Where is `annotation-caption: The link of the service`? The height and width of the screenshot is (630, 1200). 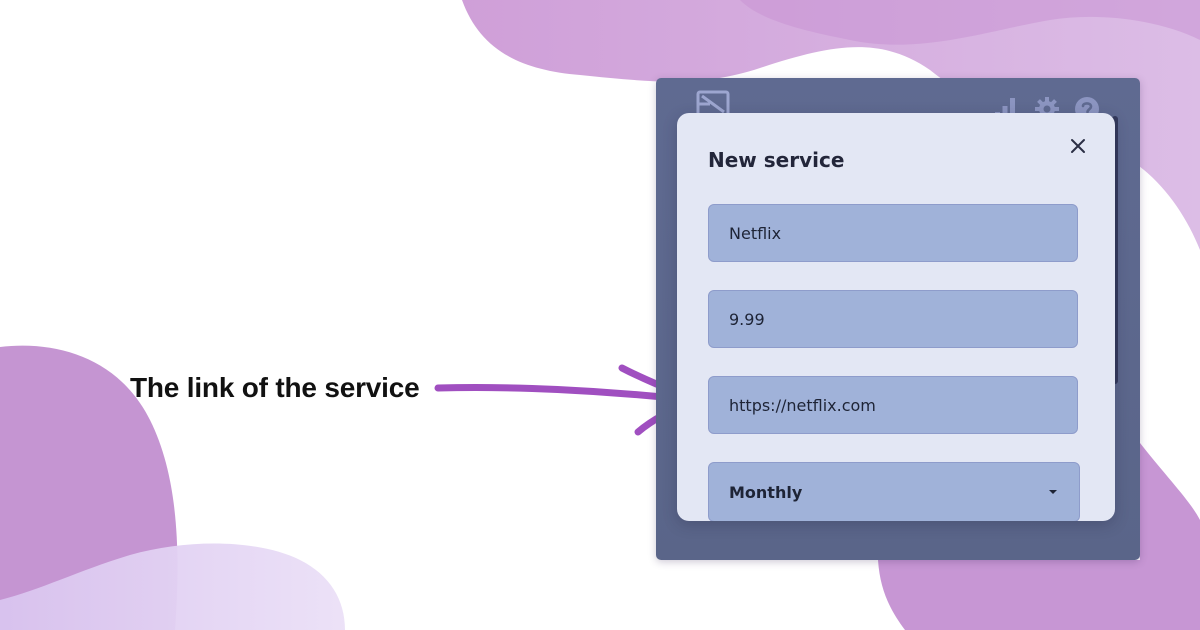 annotation-caption: The link of the service is located at coordinates (275, 387).